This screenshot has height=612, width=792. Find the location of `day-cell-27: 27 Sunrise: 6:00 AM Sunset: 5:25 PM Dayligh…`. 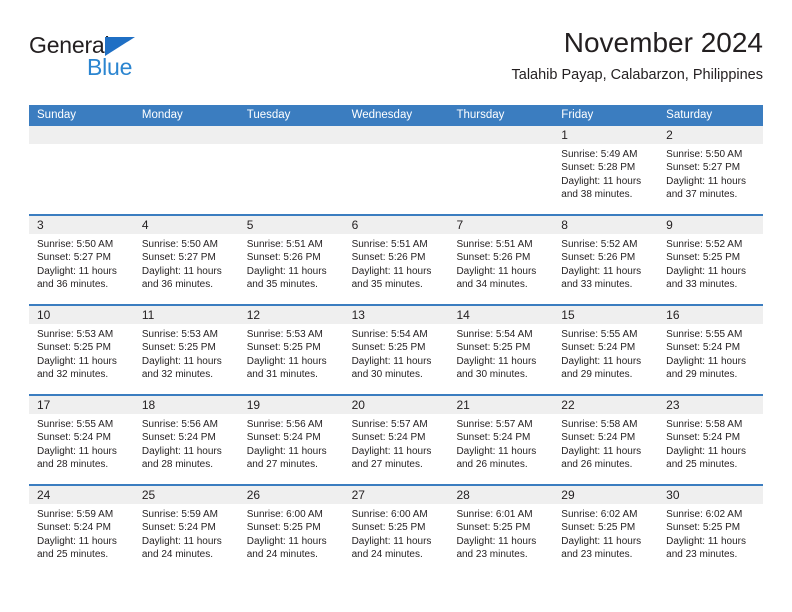

day-cell-27: 27 Sunrise: 6:00 AM Sunset: 5:25 PM Dayligh… is located at coordinates (396, 530).